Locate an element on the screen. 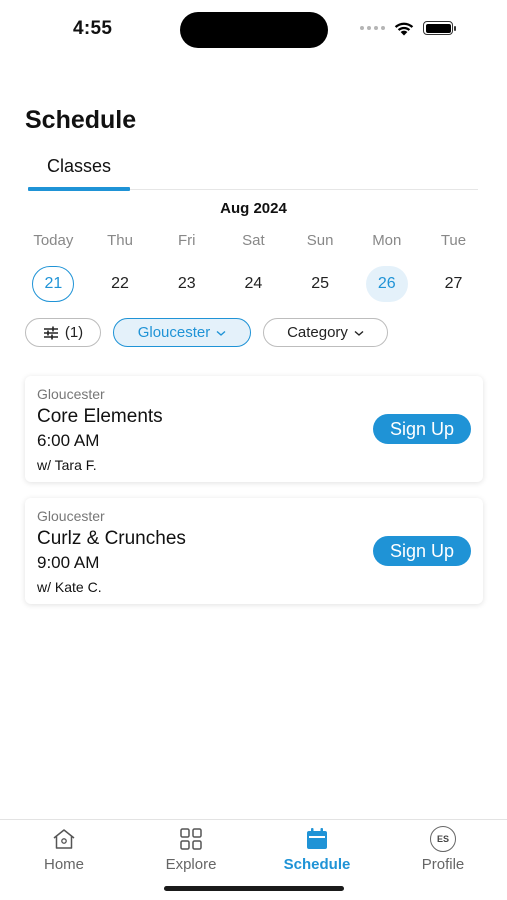 The image size is (507, 900). date-cell: 23 is located at coordinates (186, 284).